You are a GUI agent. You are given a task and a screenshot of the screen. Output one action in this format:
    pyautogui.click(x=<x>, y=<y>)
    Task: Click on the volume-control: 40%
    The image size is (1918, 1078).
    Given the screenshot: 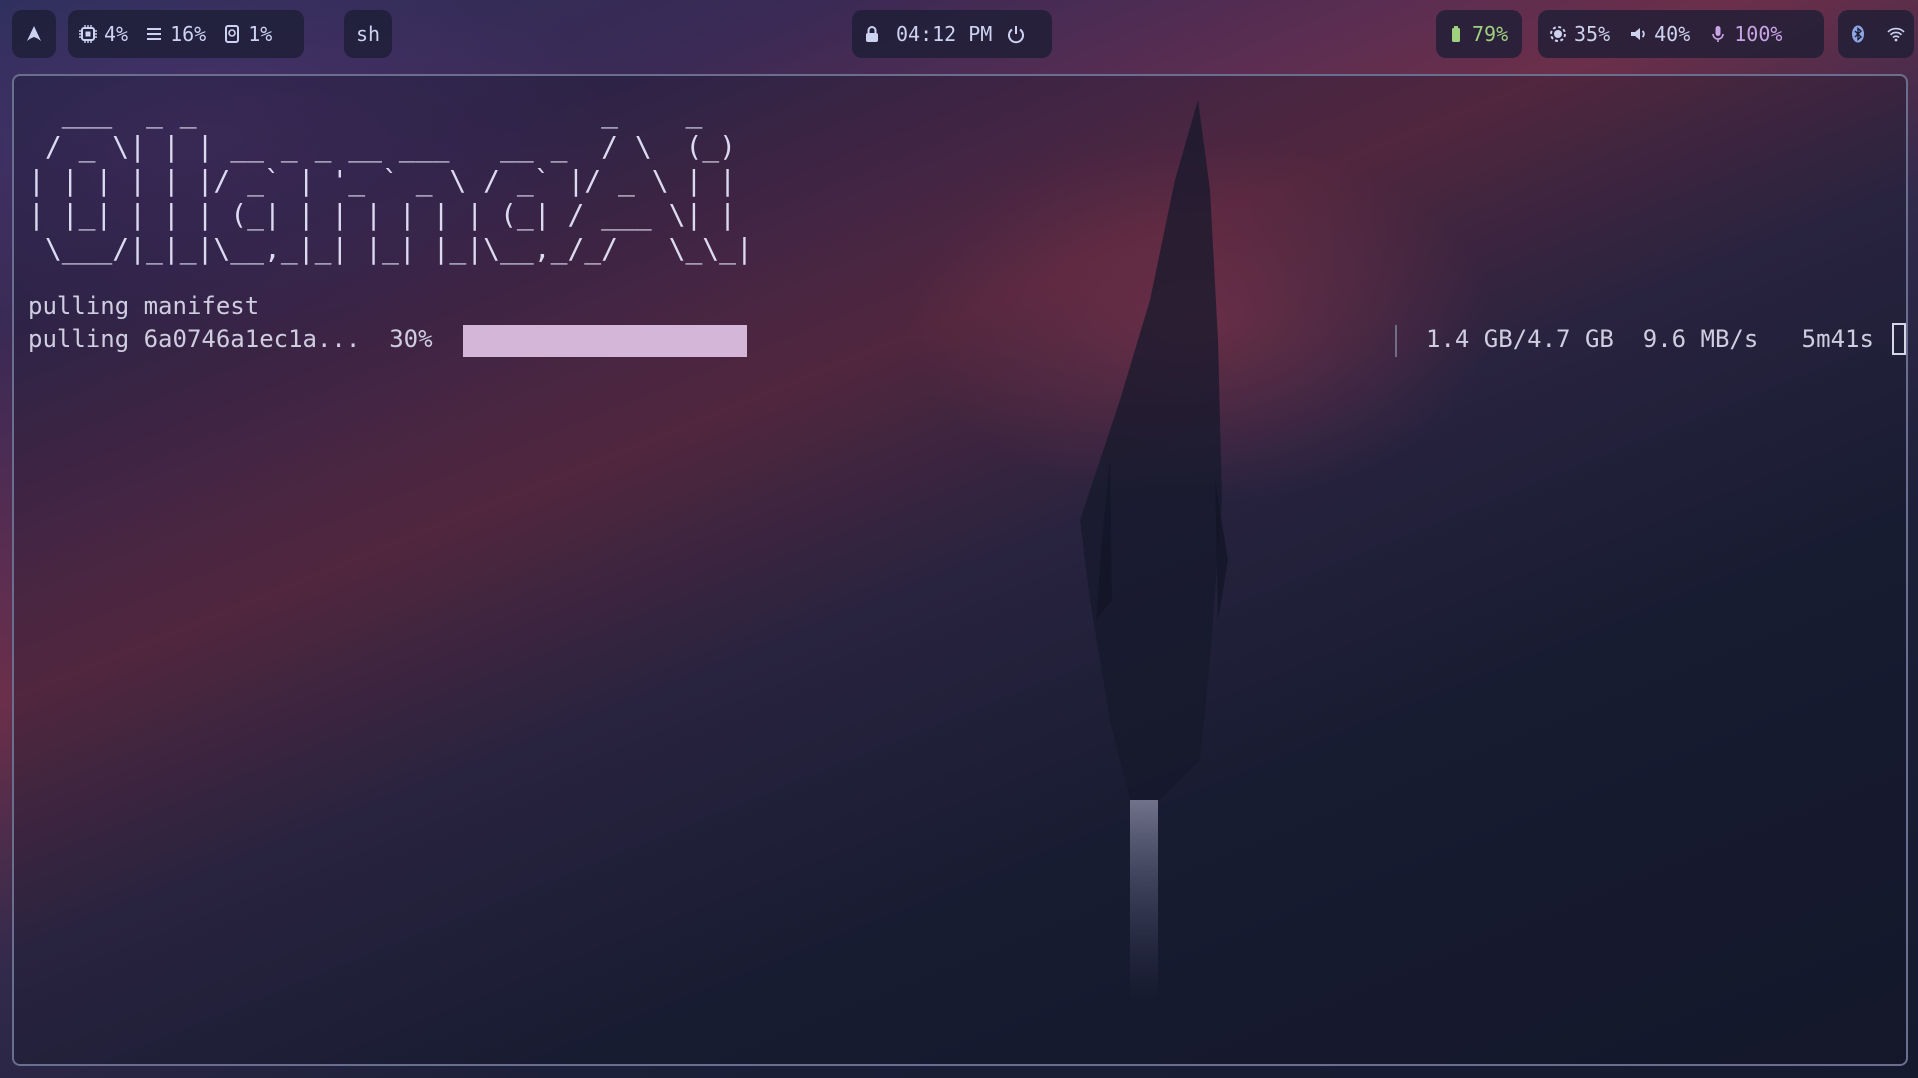 What is the action you would take?
    pyautogui.click(x=1659, y=34)
    